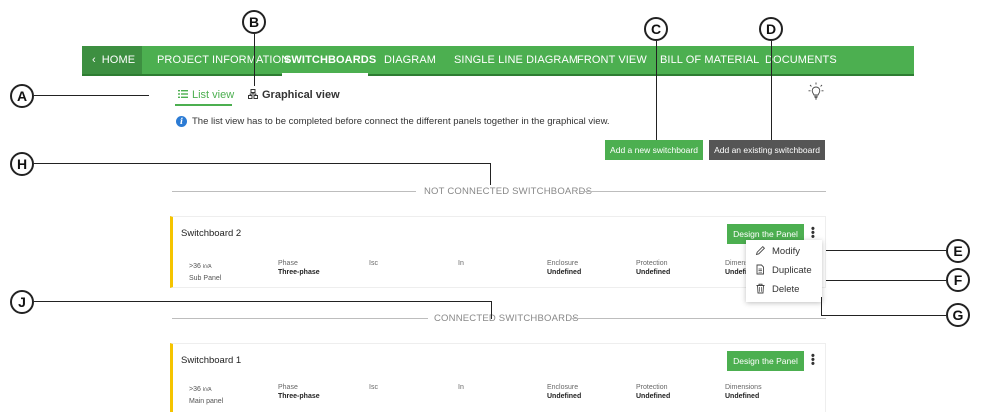 The image size is (981, 412). I want to click on switchboard-name: Switchboard 2, so click(211, 233).